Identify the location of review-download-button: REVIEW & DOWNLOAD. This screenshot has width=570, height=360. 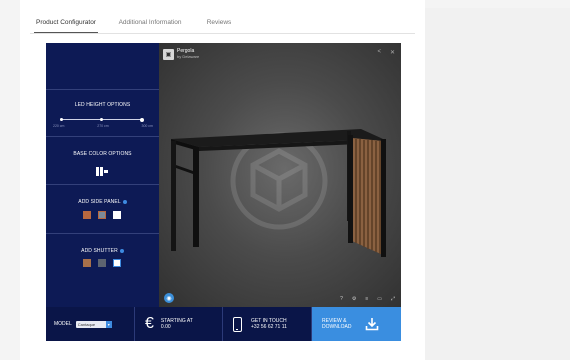
(356, 324).